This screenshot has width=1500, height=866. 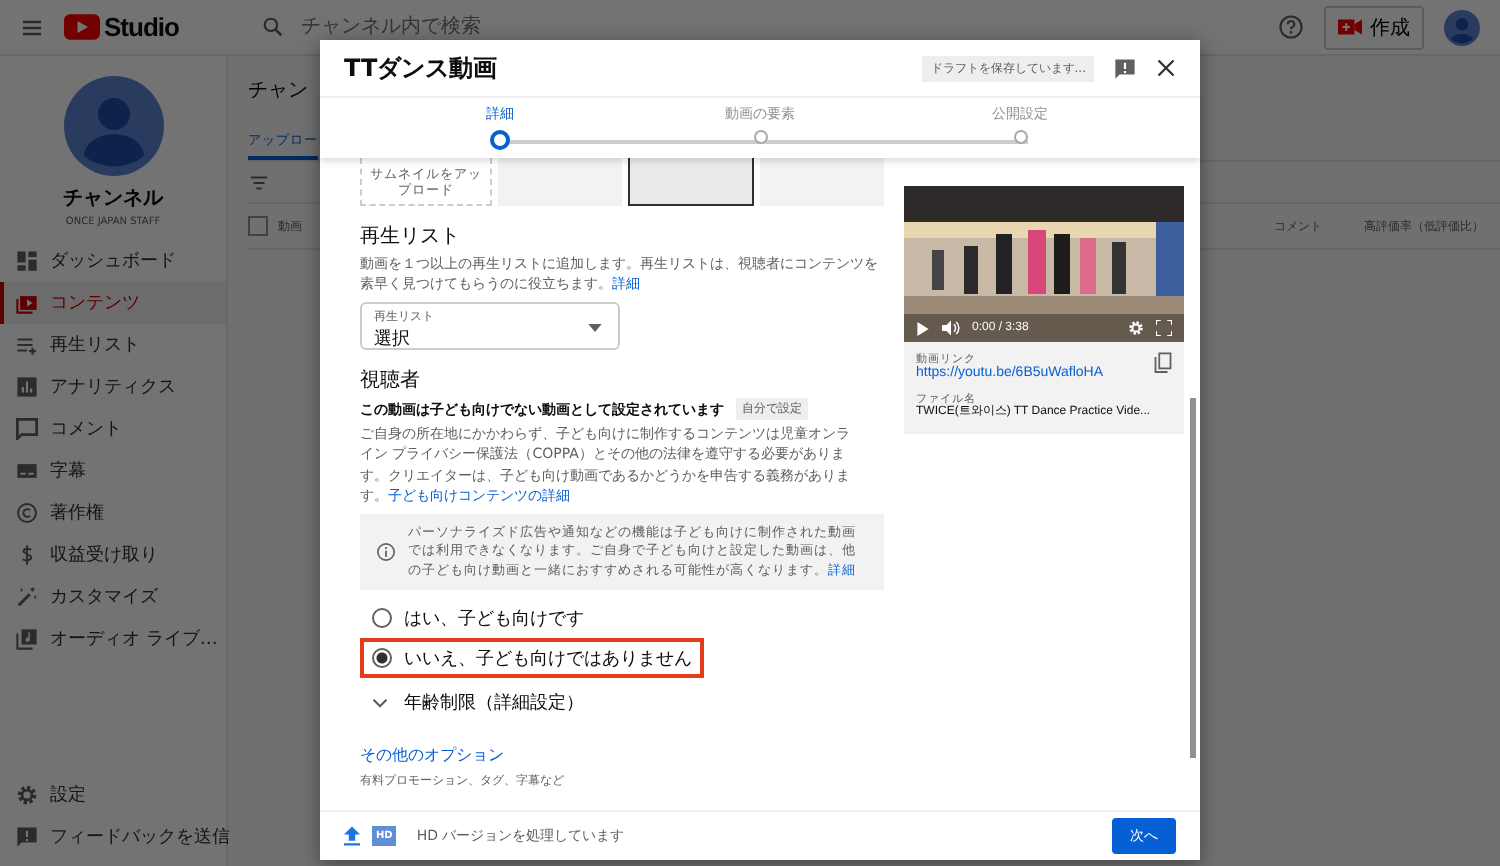 I want to click on list-icon, so click(x=27, y=345).